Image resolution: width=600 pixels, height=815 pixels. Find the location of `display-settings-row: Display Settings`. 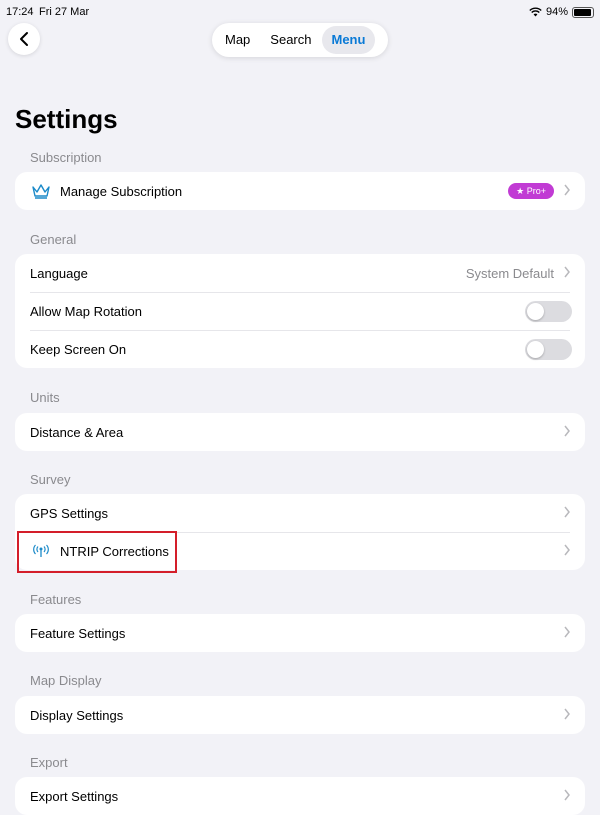

display-settings-row: Display Settings is located at coordinates (300, 715).